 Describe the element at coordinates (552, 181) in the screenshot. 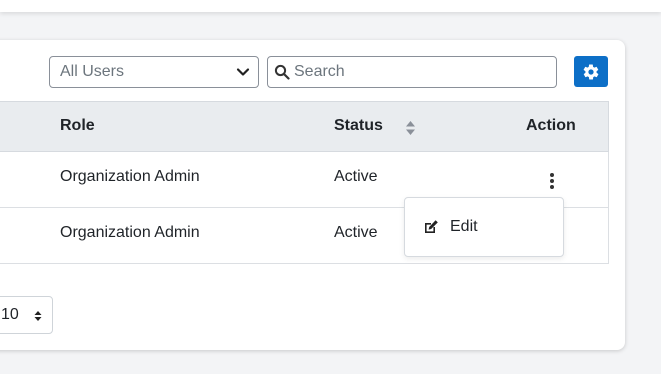

I see `kebab-menu-icon` at that location.